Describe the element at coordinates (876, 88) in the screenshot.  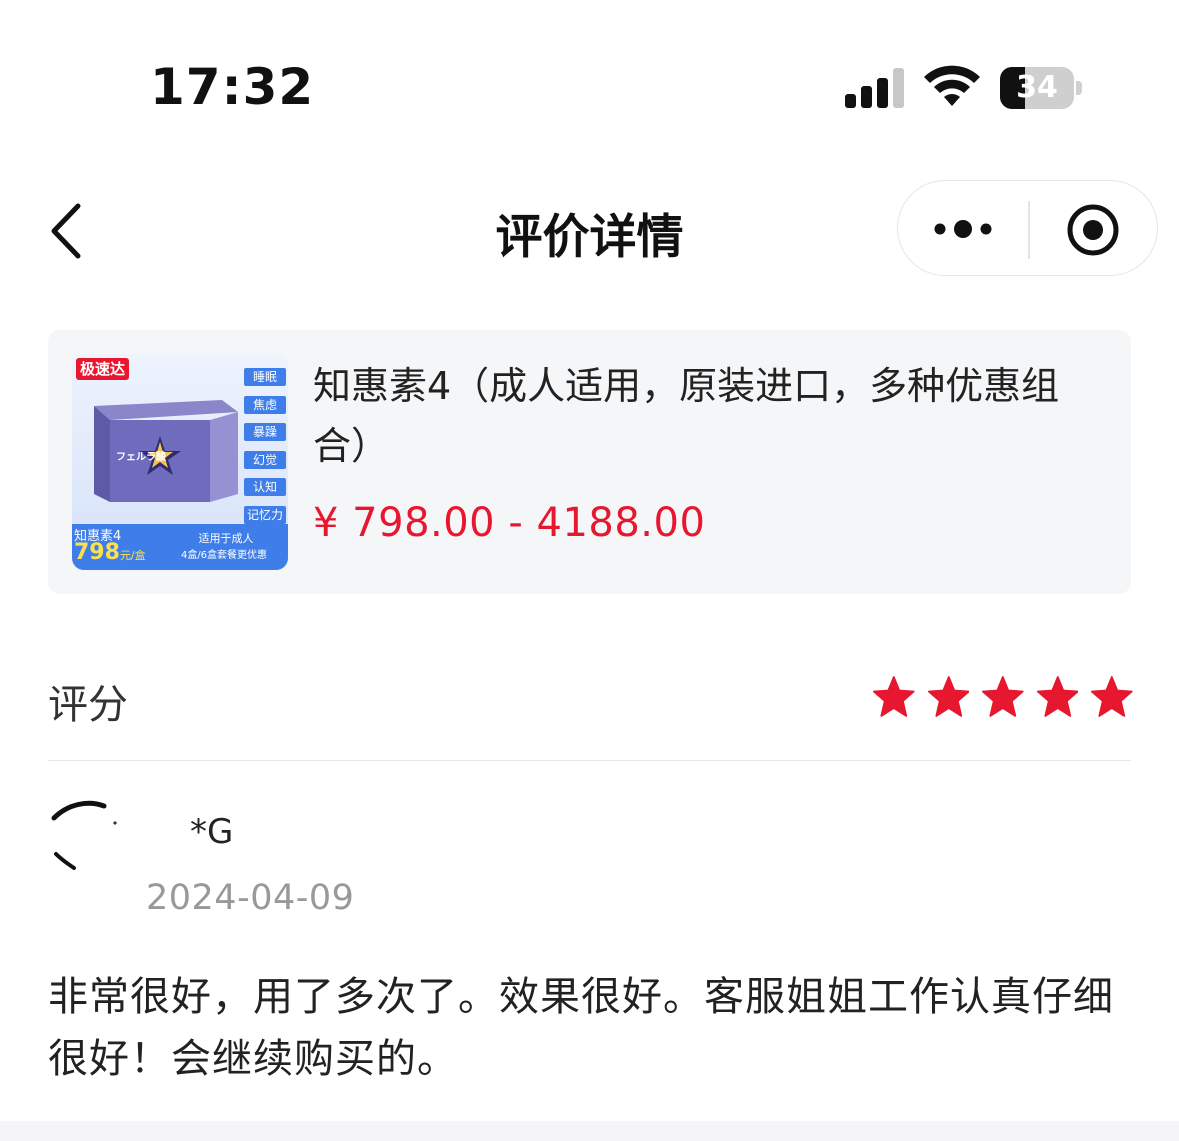
I see `signal-icon` at that location.